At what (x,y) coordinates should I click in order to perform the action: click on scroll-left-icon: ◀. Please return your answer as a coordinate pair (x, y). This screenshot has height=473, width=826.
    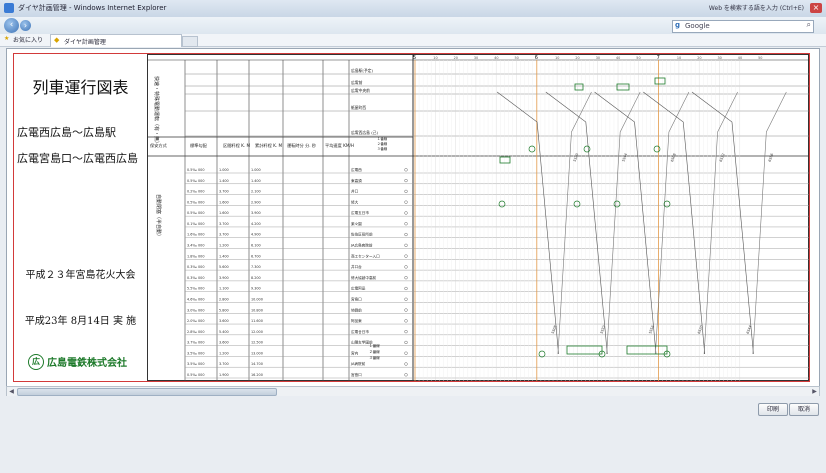
    Looking at the image, I should click on (11, 391).